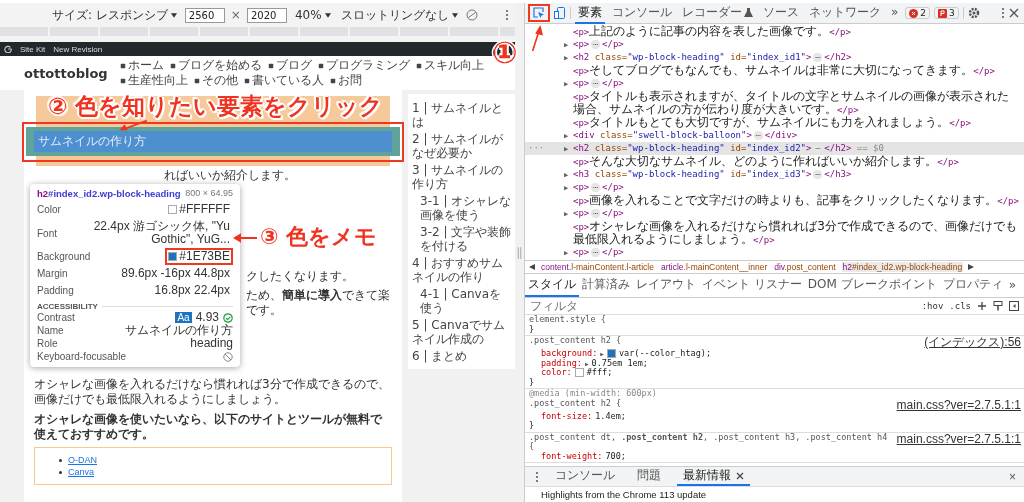 The height and width of the screenshot is (502, 1024). I want to click on property-value: #FFFFFF, so click(204, 209).